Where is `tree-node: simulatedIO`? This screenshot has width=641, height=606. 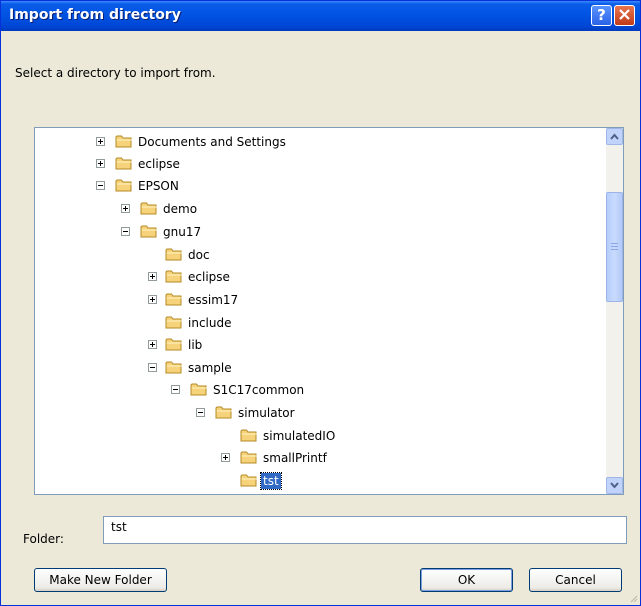 tree-node: simulatedIO is located at coordinates (320, 436).